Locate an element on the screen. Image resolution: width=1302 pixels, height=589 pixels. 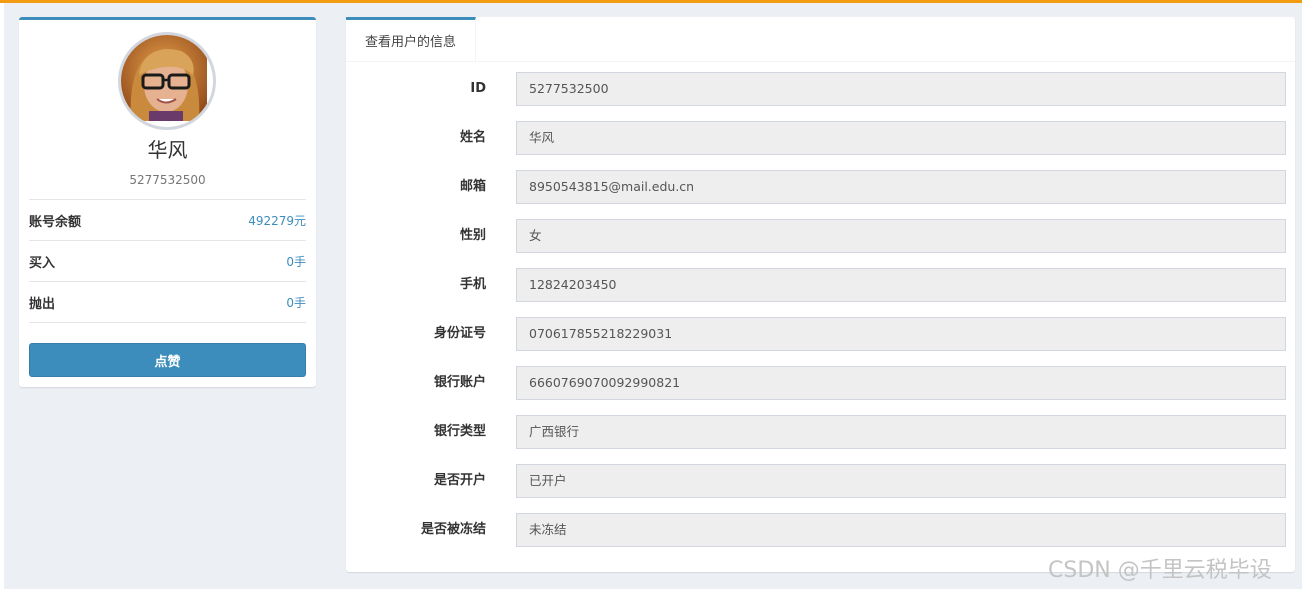
field-label: 身份证号 is located at coordinates (459, 333).